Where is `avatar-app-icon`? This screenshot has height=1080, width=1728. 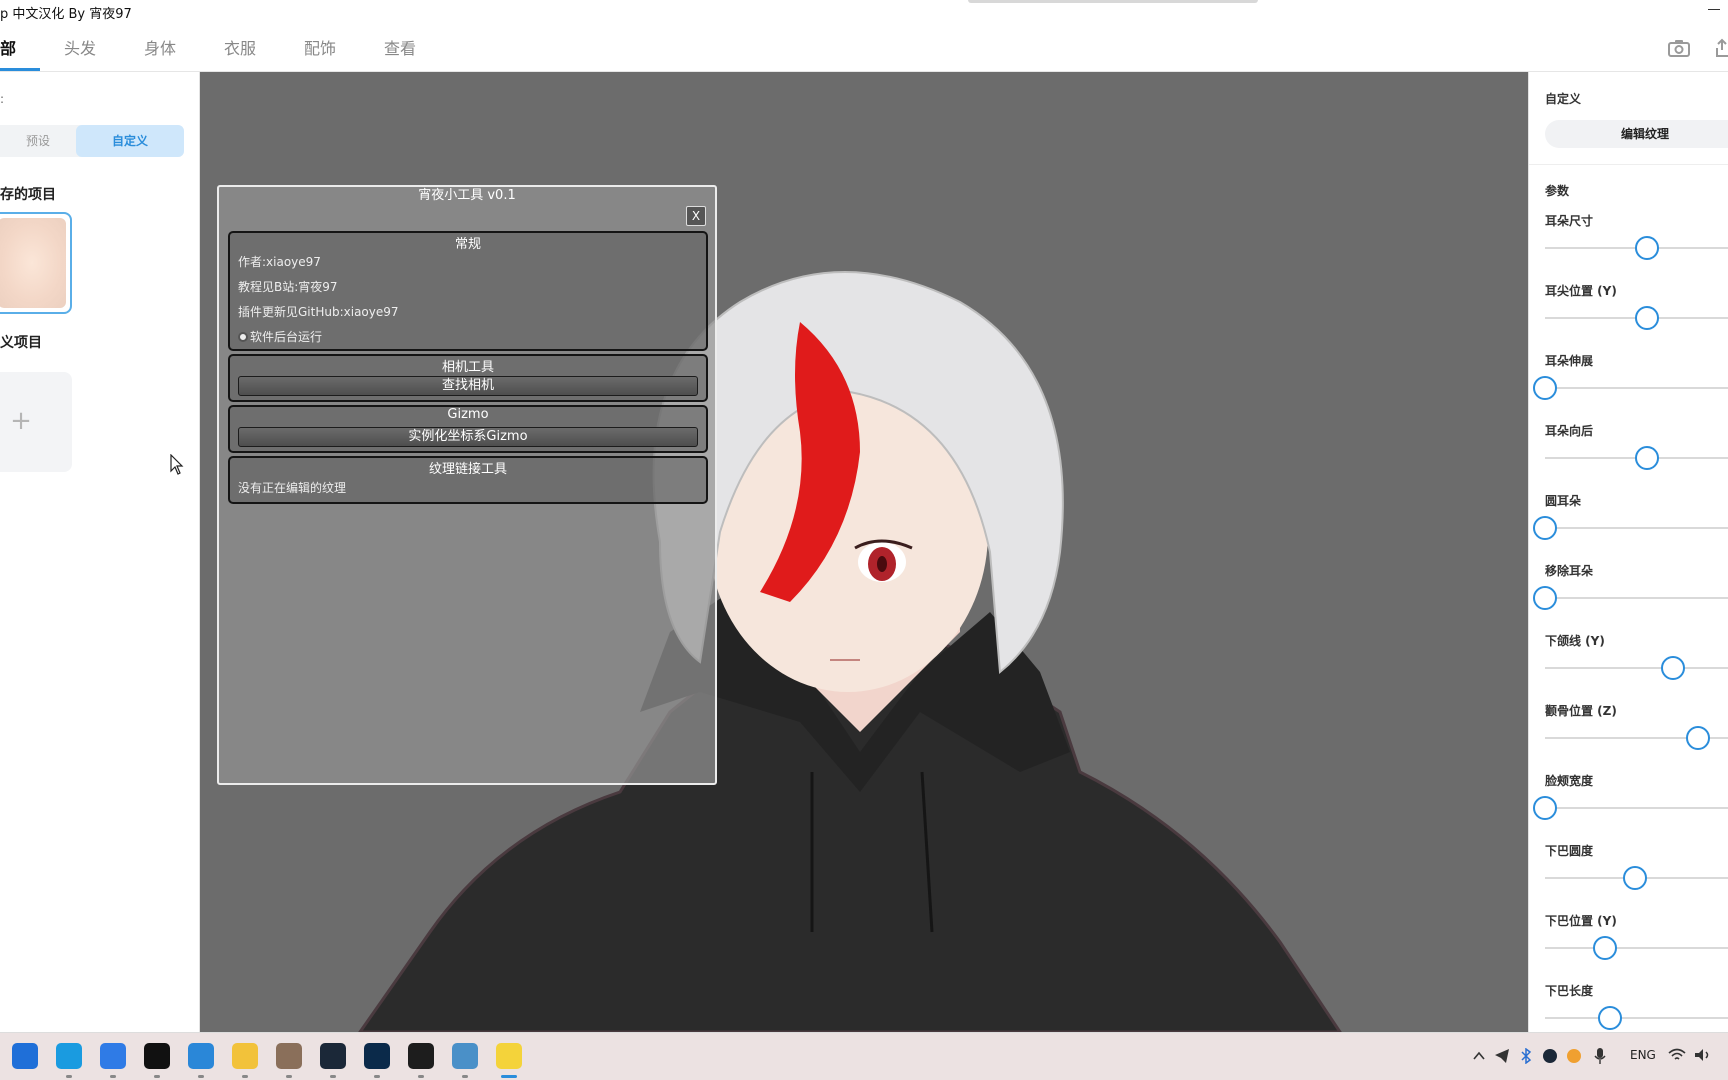 avatar-app-icon is located at coordinates (289, 1056).